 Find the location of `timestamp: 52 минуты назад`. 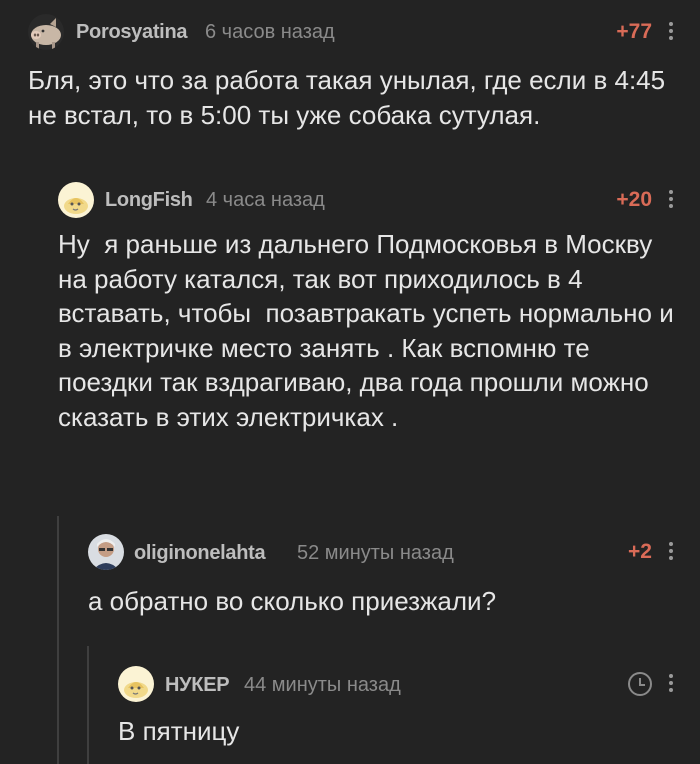

timestamp: 52 минуты назад is located at coordinates (375, 553).